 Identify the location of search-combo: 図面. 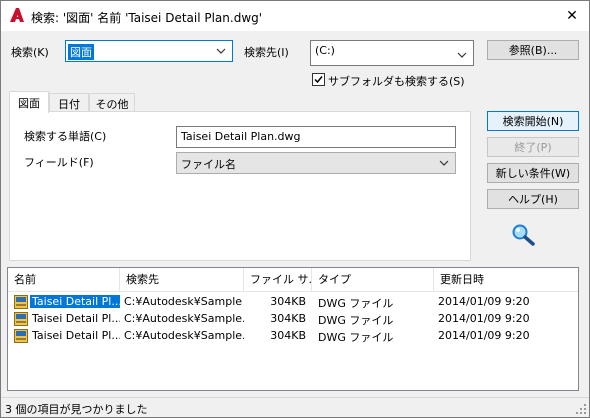
(149, 51).